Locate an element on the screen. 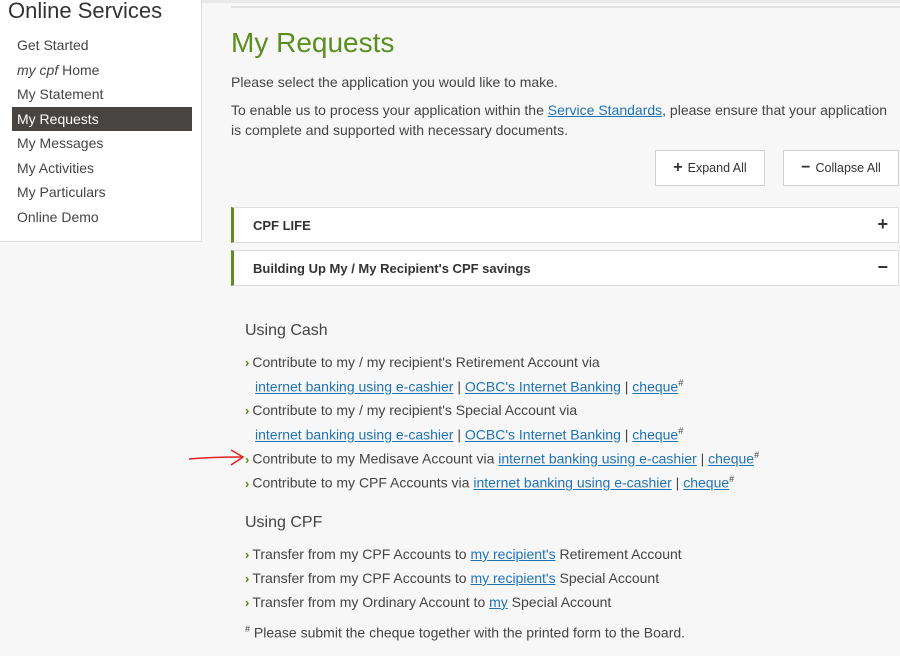 This screenshot has height=656, width=900. sidebar-item-my-messages: My Messages is located at coordinates (102, 143).